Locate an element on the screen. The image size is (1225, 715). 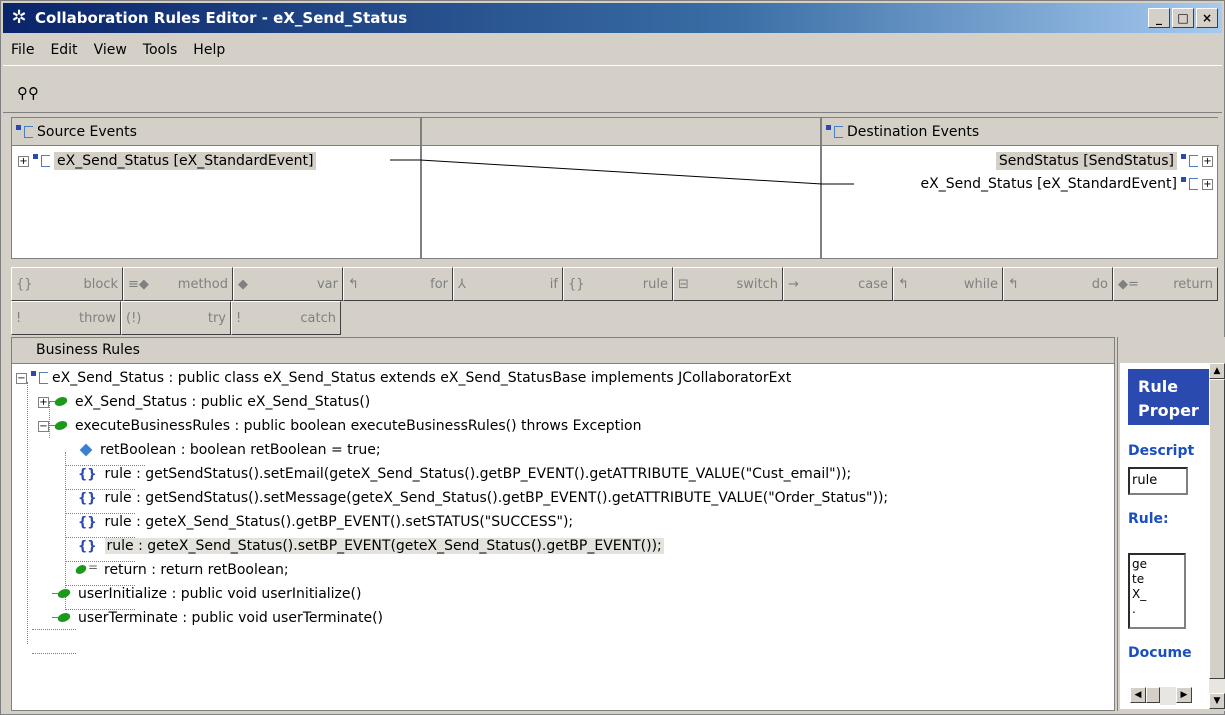
catch-icon: ! is located at coordinates (239, 318).